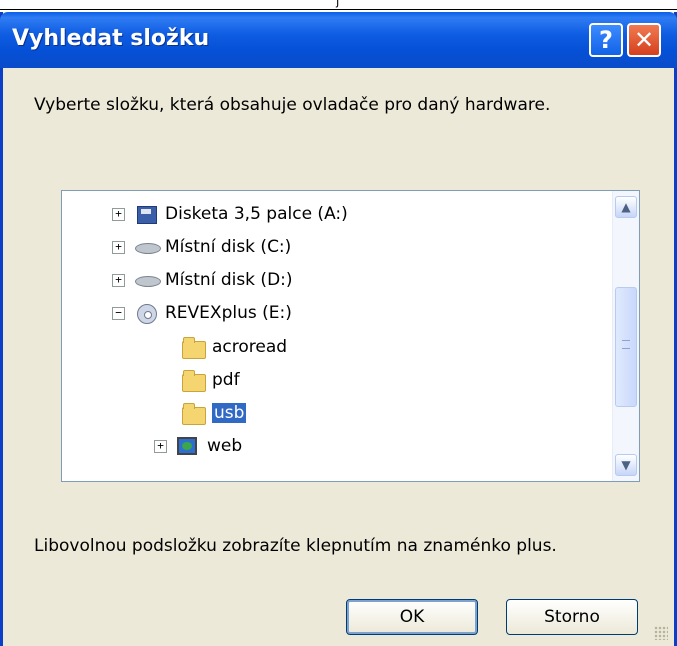 The image size is (677, 646). I want to click on ok-button: OK, so click(412, 617).